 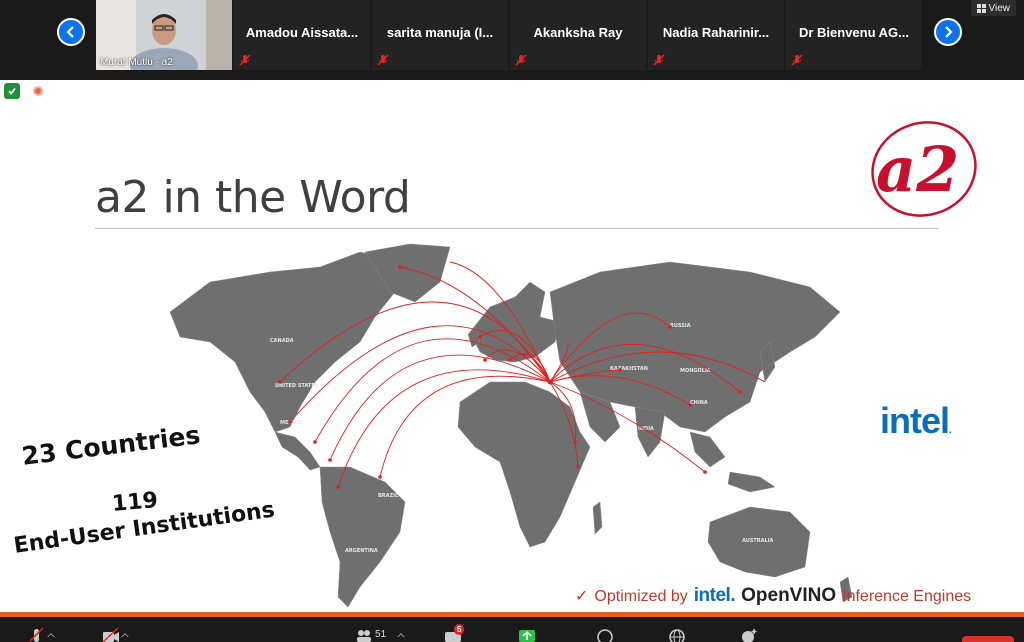 What do you see at coordinates (758, 541) in the screenshot?
I see `map-label-australia: AUSTRALIA` at bounding box center [758, 541].